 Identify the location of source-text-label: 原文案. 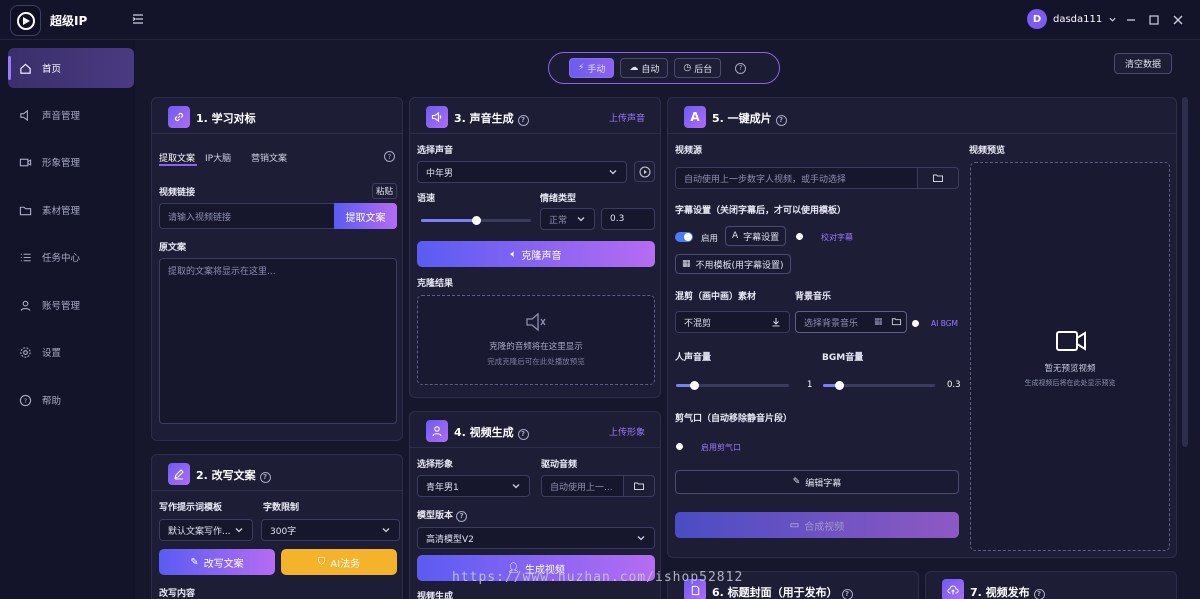
(173, 248).